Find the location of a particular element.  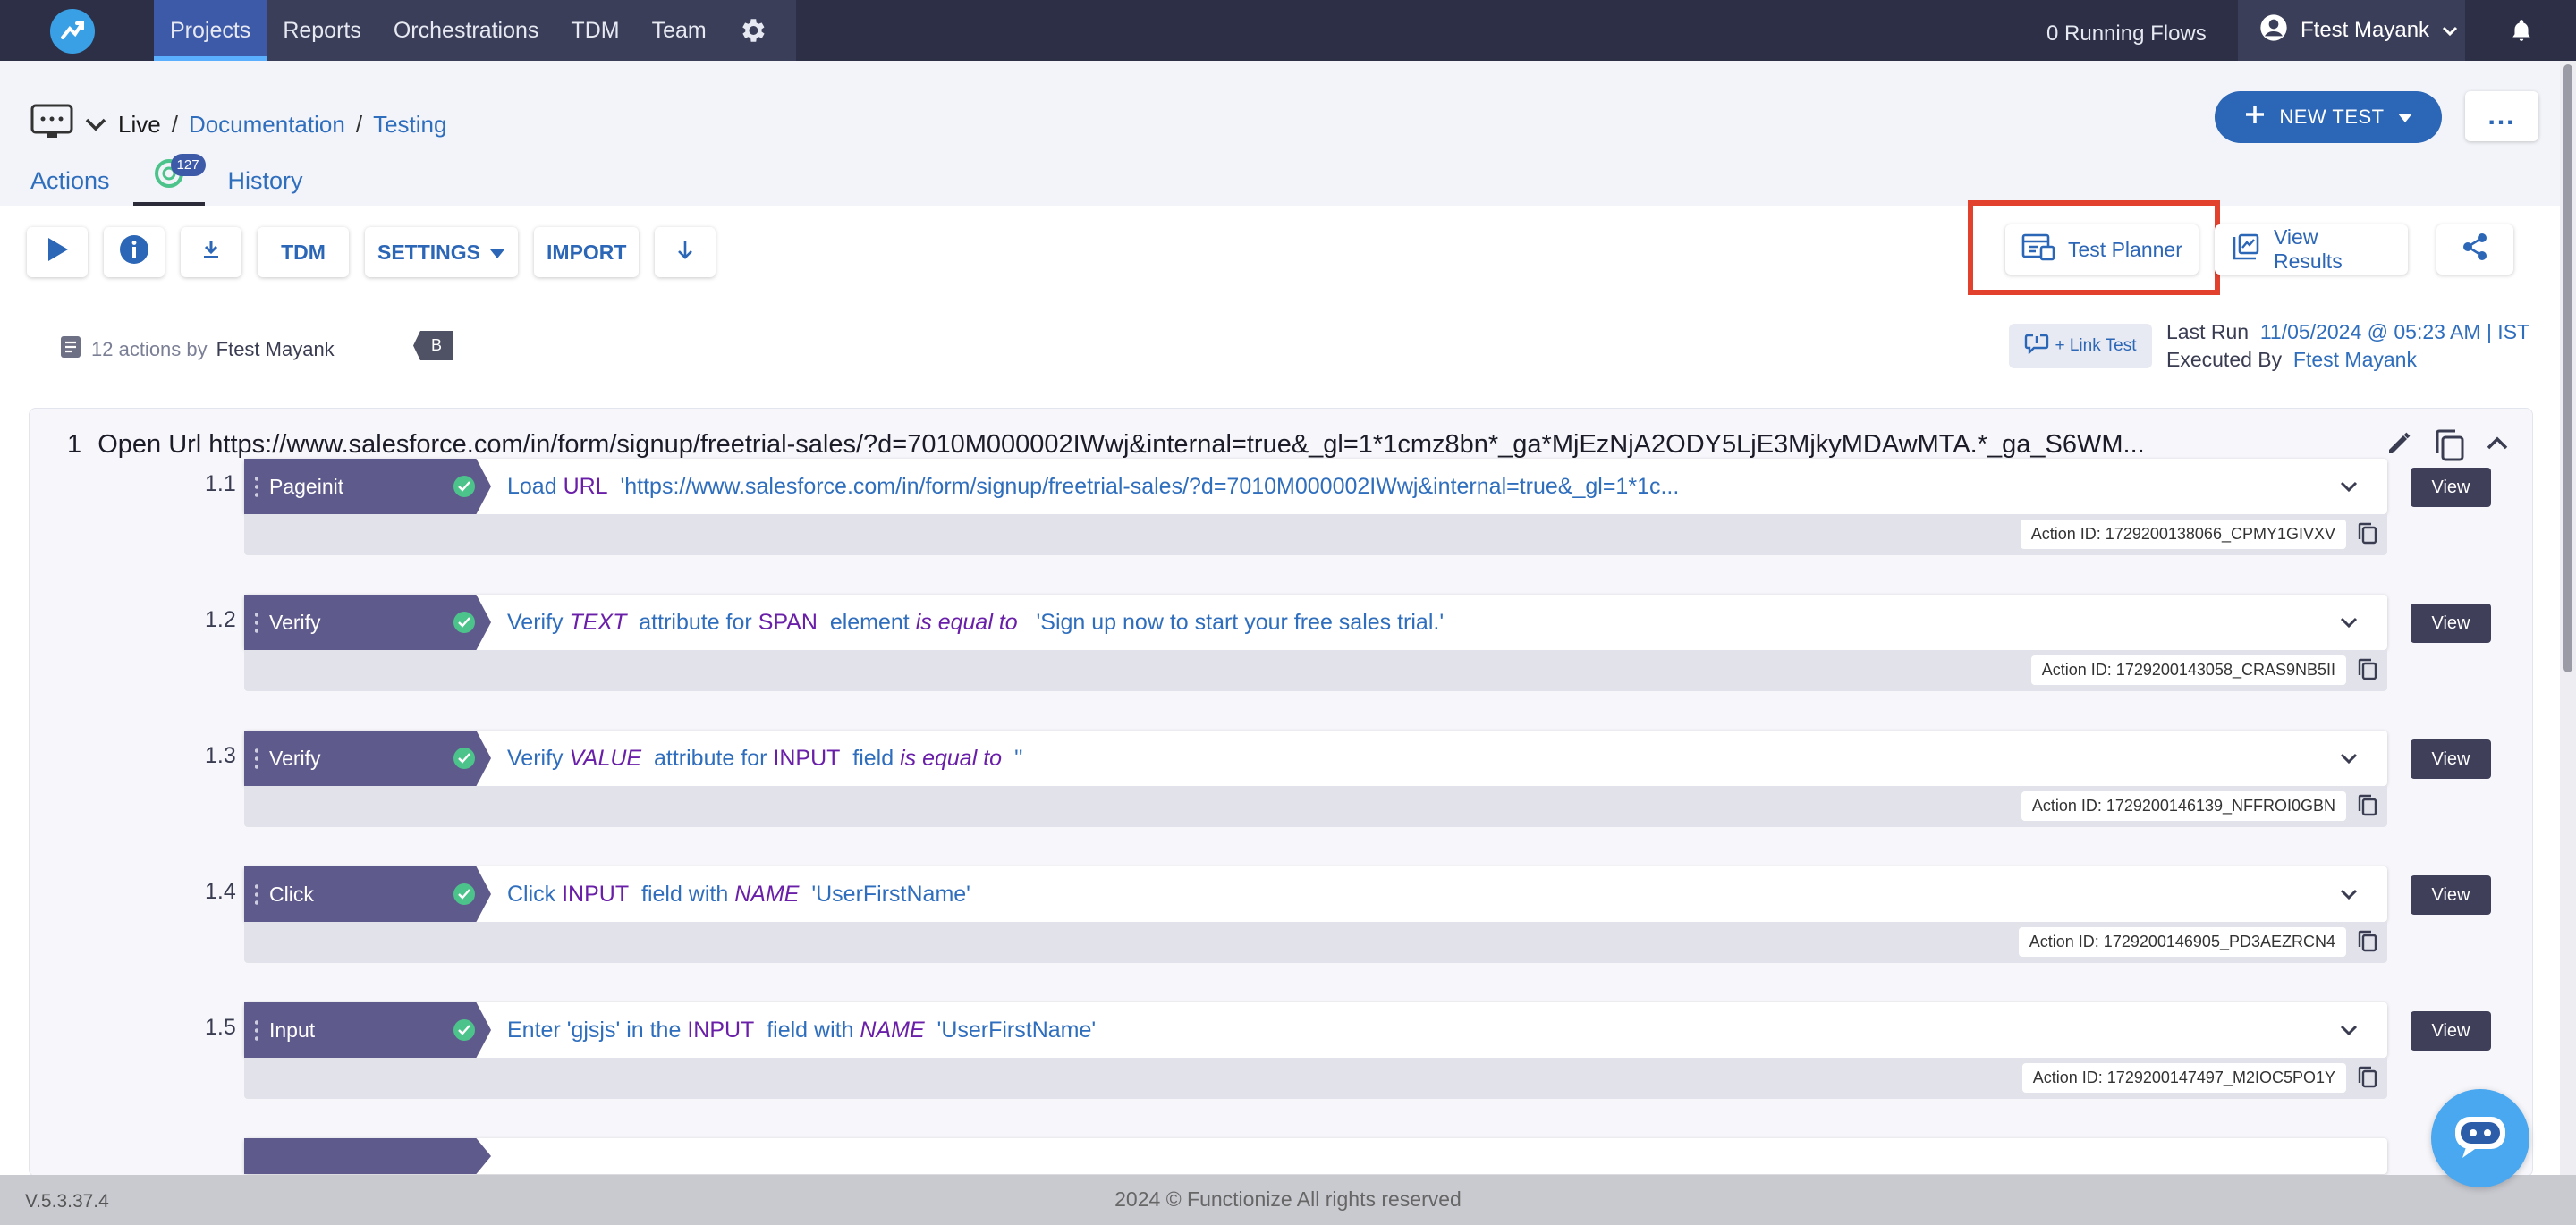

action-type-tag: Pageinit is located at coordinates (367, 486).